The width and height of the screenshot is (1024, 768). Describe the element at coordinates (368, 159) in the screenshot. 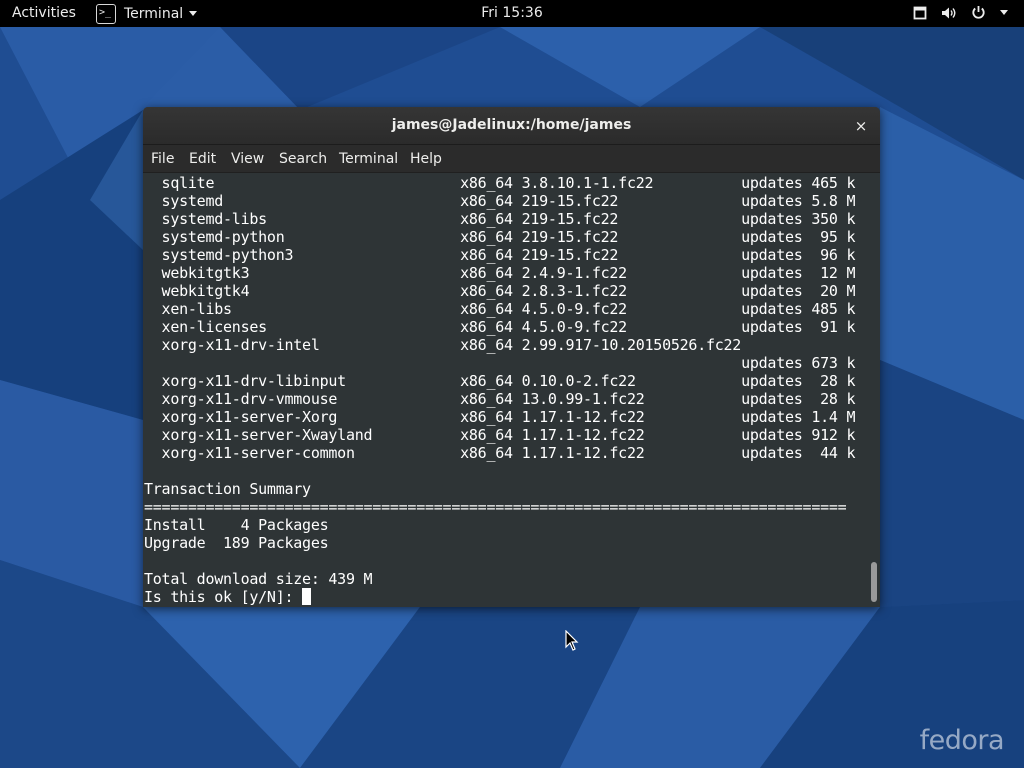

I see `menu-terminal: Terminal` at that location.